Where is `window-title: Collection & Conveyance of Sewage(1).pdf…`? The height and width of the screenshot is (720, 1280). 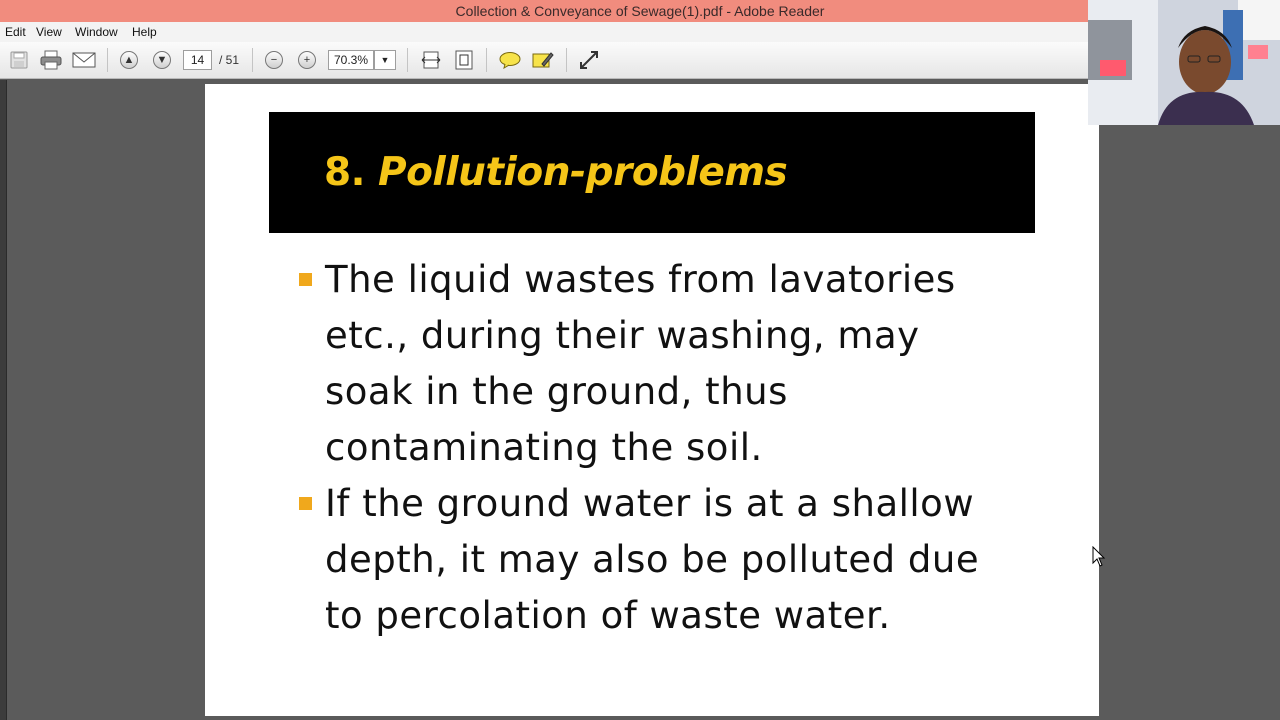
window-title: Collection & Conveyance of Sewage(1).pdf… is located at coordinates (640, 11).